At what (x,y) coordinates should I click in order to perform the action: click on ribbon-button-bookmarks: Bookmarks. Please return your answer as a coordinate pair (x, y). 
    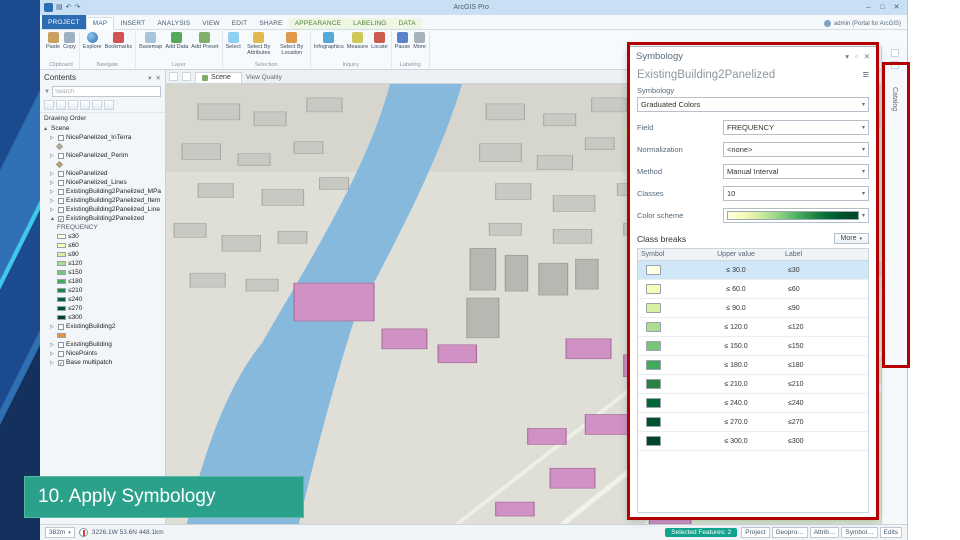
    Looking at the image, I should click on (118, 41).